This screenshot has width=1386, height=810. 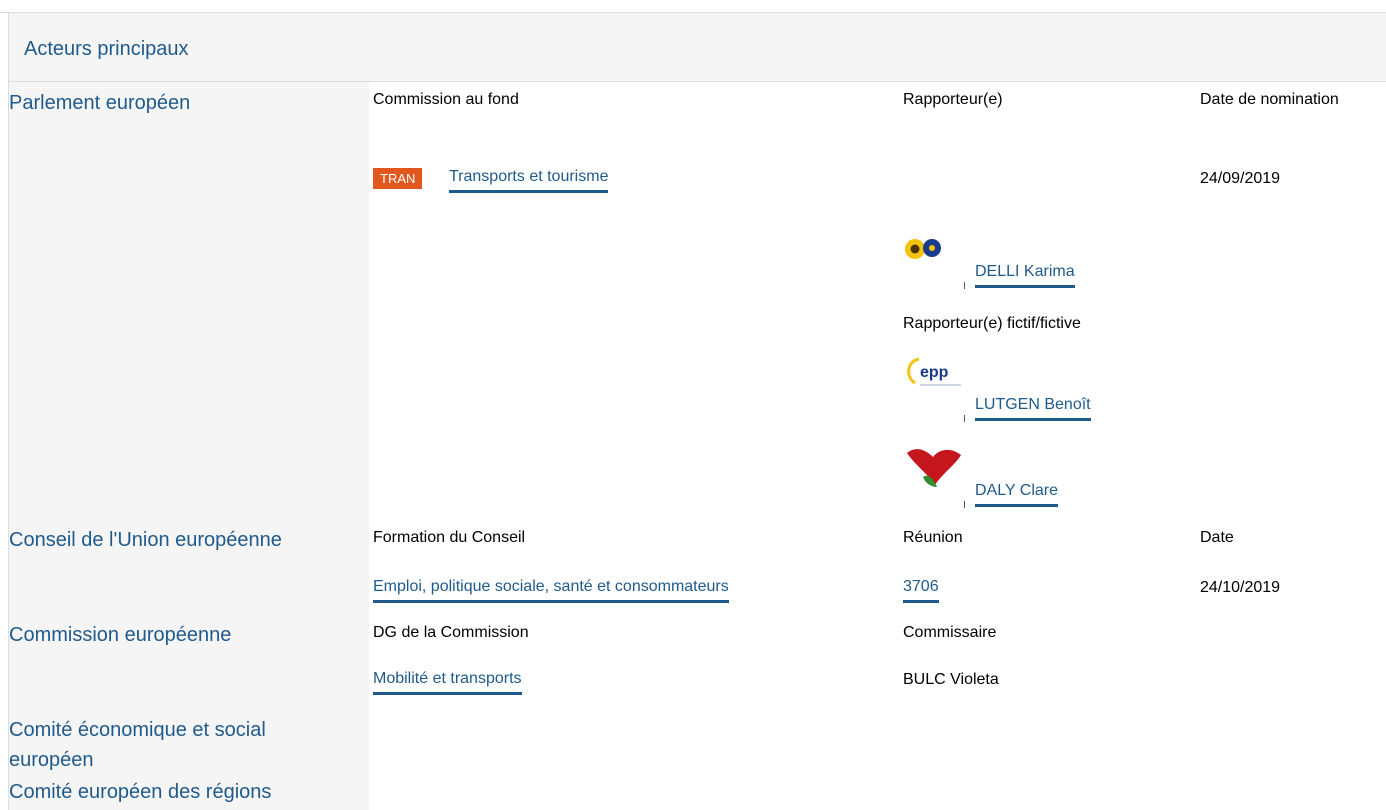 I want to click on commissioner-header: Commissaire, so click(x=950, y=632).